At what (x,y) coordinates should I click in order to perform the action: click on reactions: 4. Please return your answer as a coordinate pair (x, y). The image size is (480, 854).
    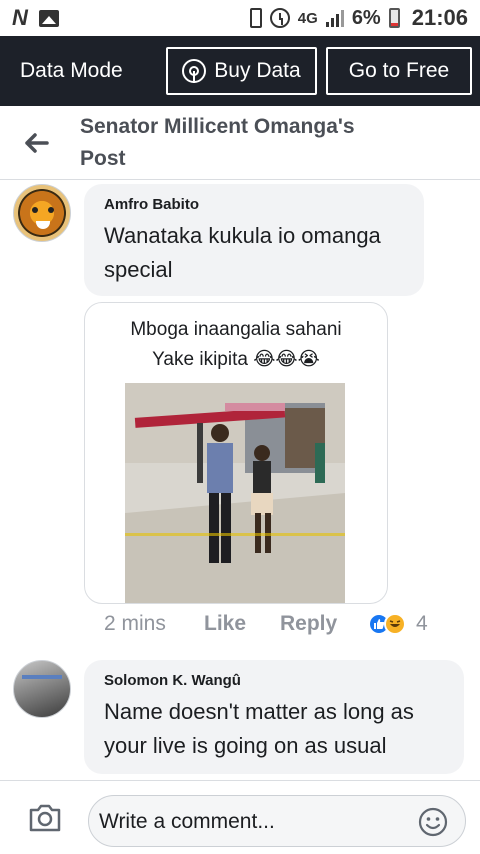
    Looking at the image, I should click on (398, 624).